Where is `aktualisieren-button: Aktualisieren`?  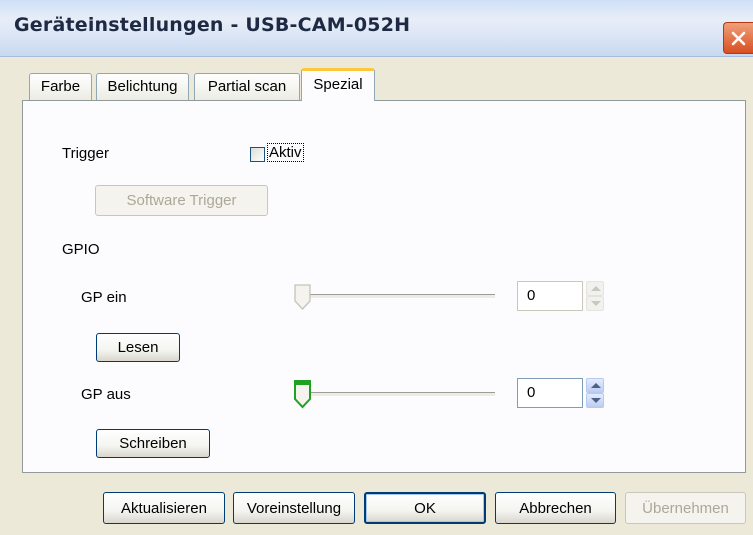 aktualisieren-button: Aktualisieren is located at coordinates (164, 508).